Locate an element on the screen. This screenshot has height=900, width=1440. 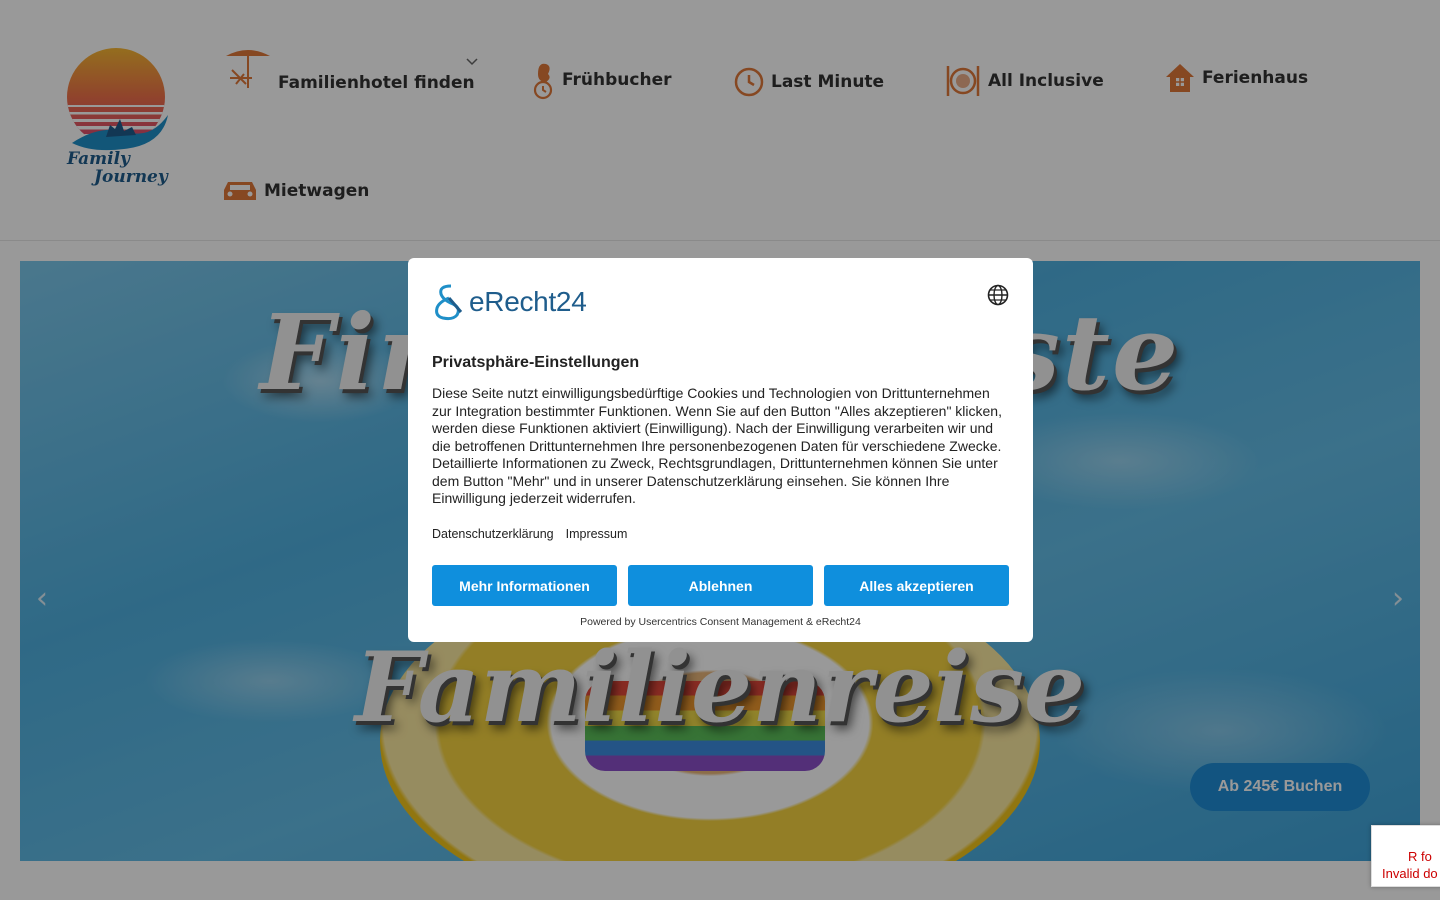
imprint-link: Impressum is located at coordinates (597, 534).